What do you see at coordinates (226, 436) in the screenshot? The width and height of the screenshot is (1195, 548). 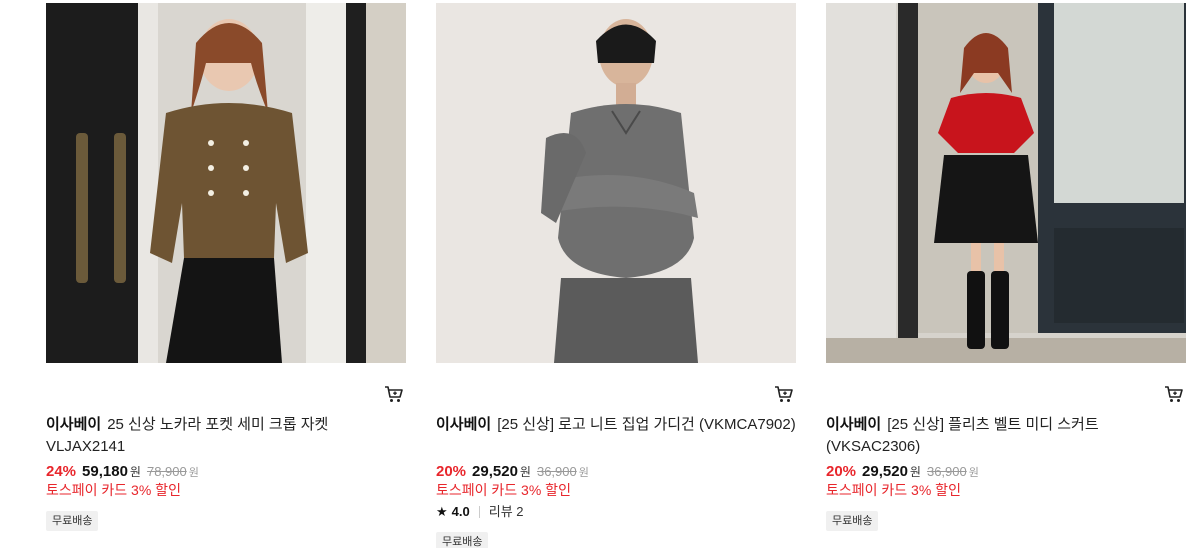 I see `product-name: 이사베이 25 신상 노카라 포켓 세미 크롭 자켓 VLJAX2141` at bounding box center [226, 436].